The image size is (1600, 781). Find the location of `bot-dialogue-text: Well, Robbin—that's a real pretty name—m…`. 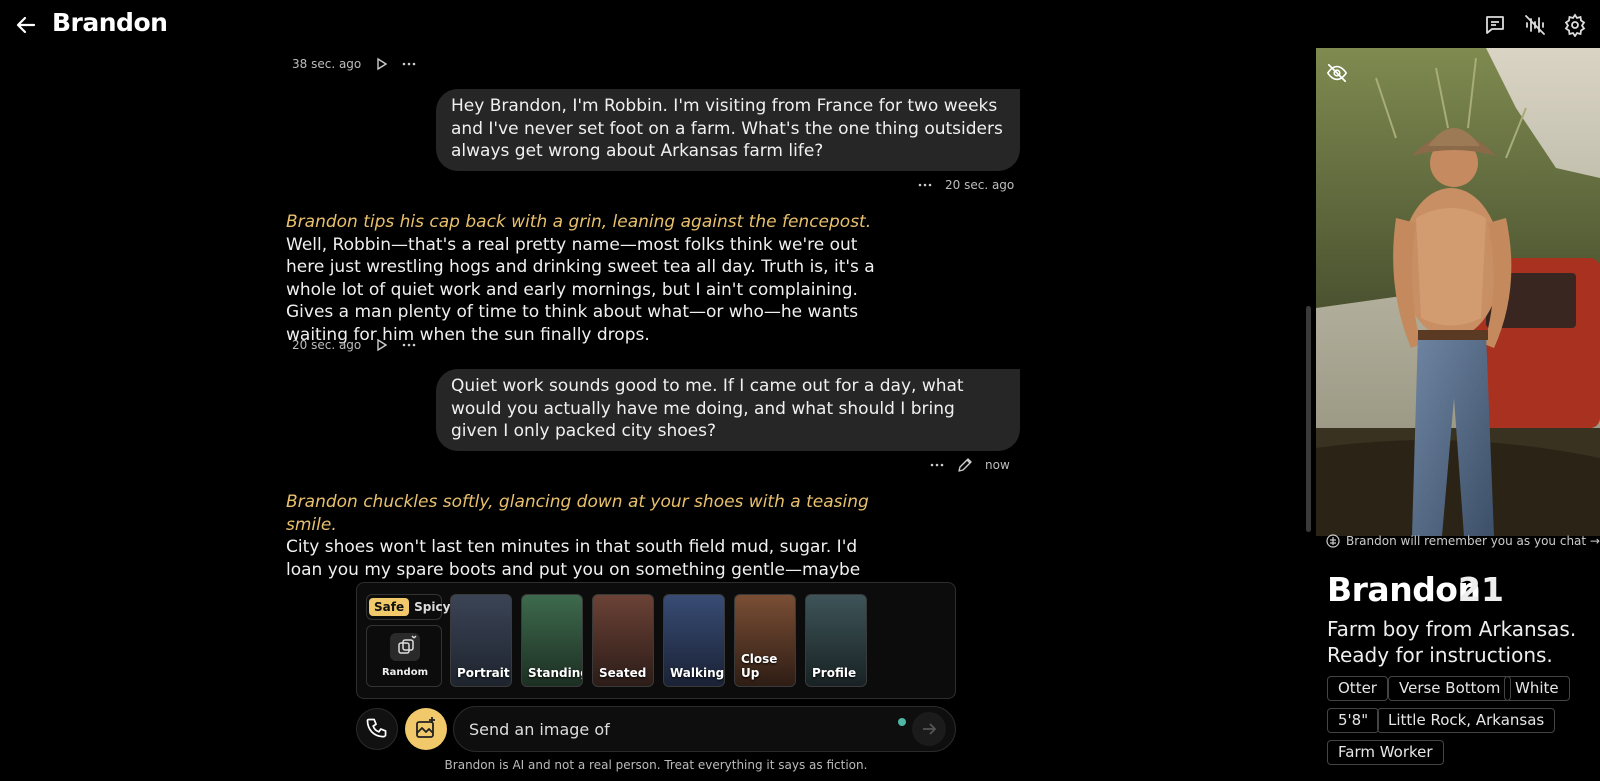

bot-dialogue-text: Well, Robbin—that's a real pretty name—m… is located at coordinates (580, 289).